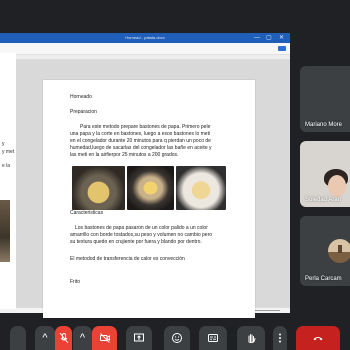 This screenshot has width=350, height=350. Describe the element at coordinates (3, 144) in the screenshot. I see `page-fragment: y` at that location.